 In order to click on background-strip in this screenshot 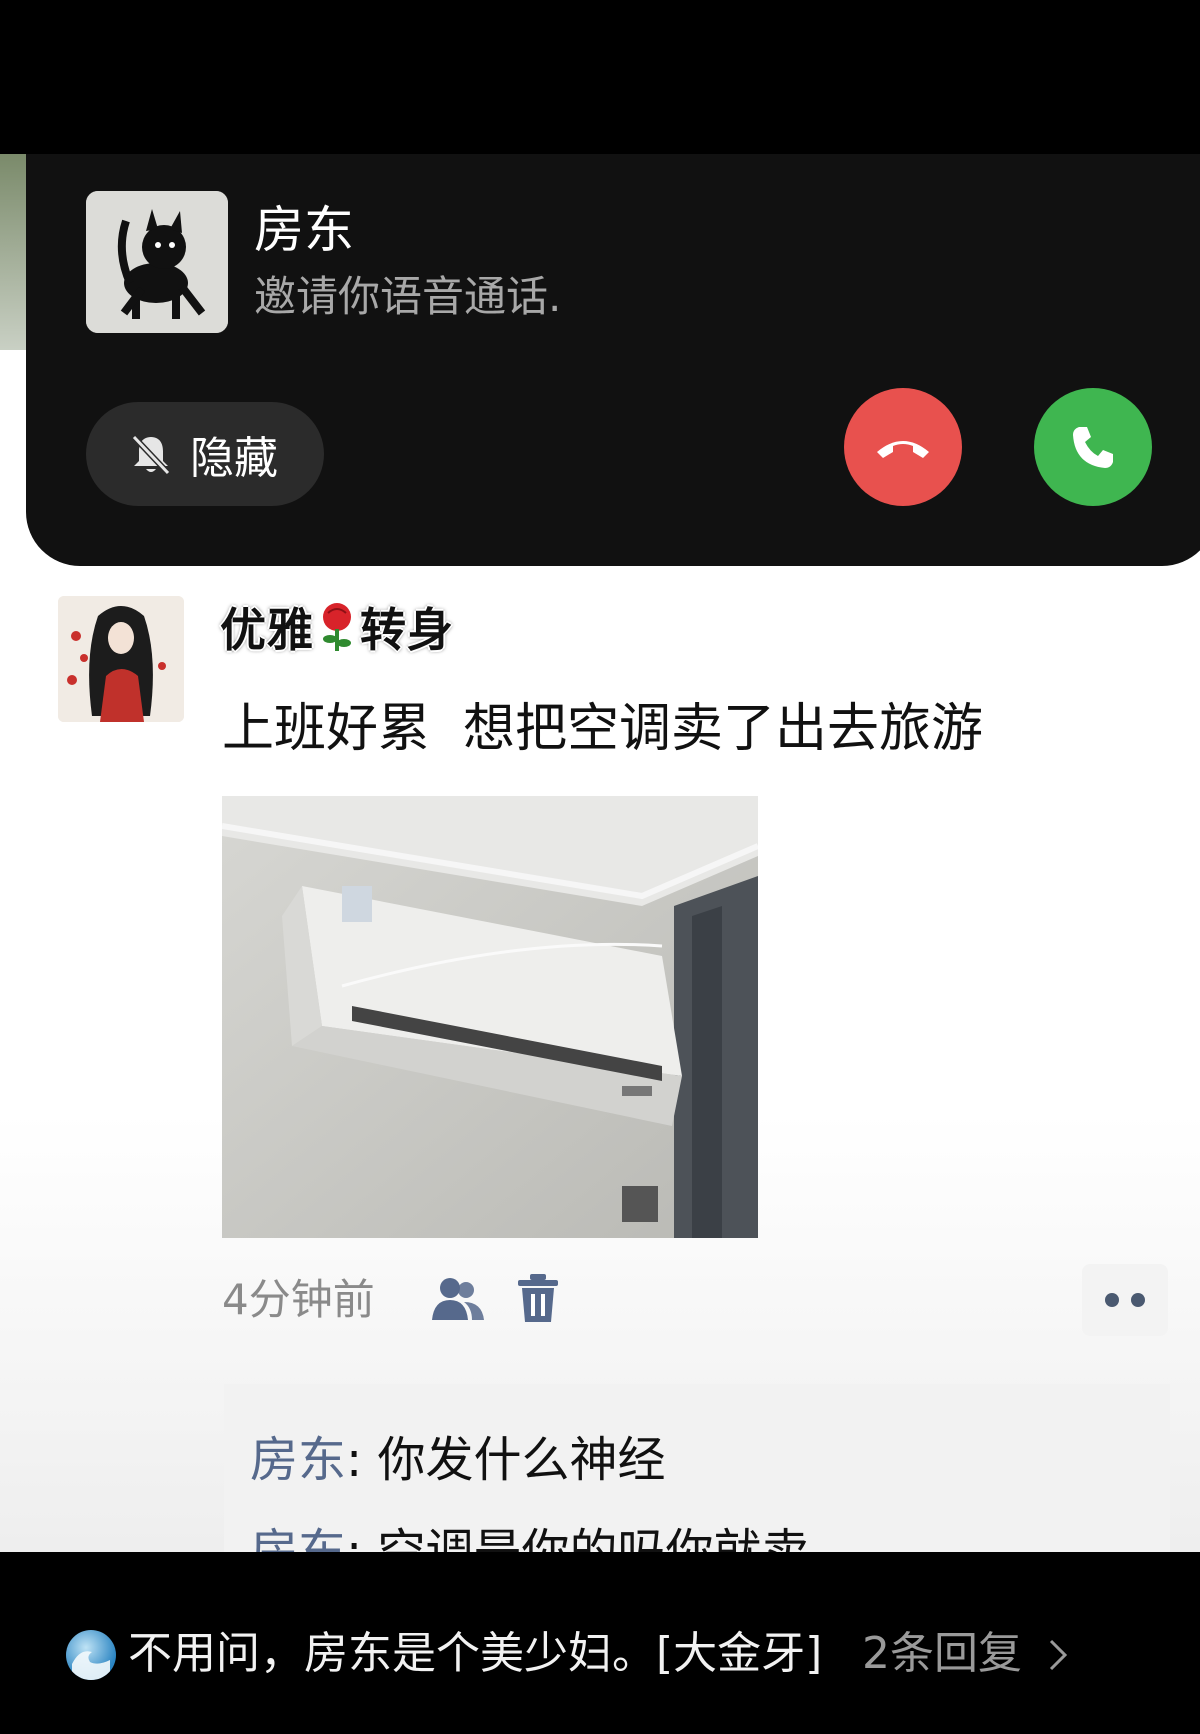, I will do `click(14, 252)`.